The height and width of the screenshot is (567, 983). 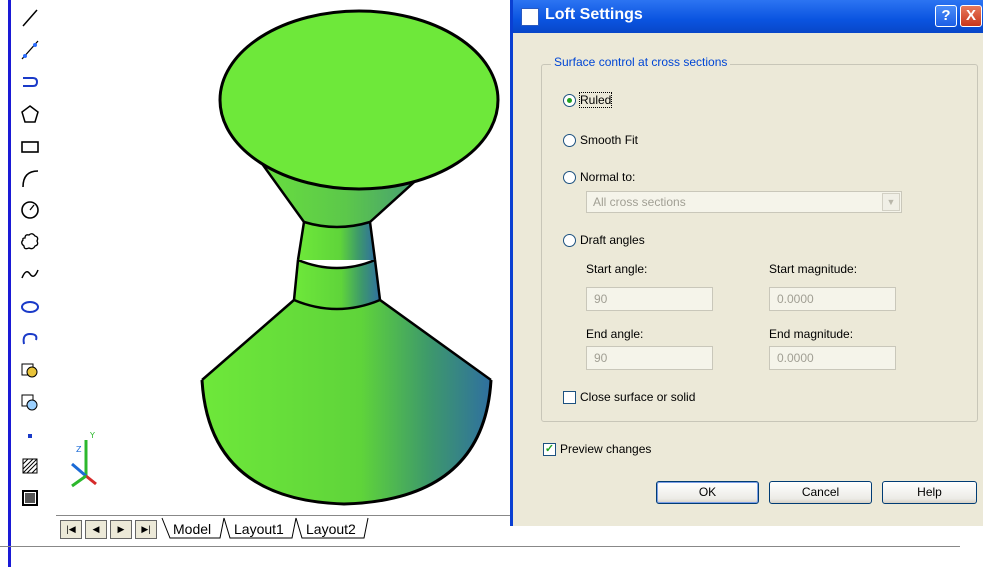 What do you see at coordinates (259, 529) in the screenshot?
I see `tab-layout1: Layout1` at bounding box center [259, 529].